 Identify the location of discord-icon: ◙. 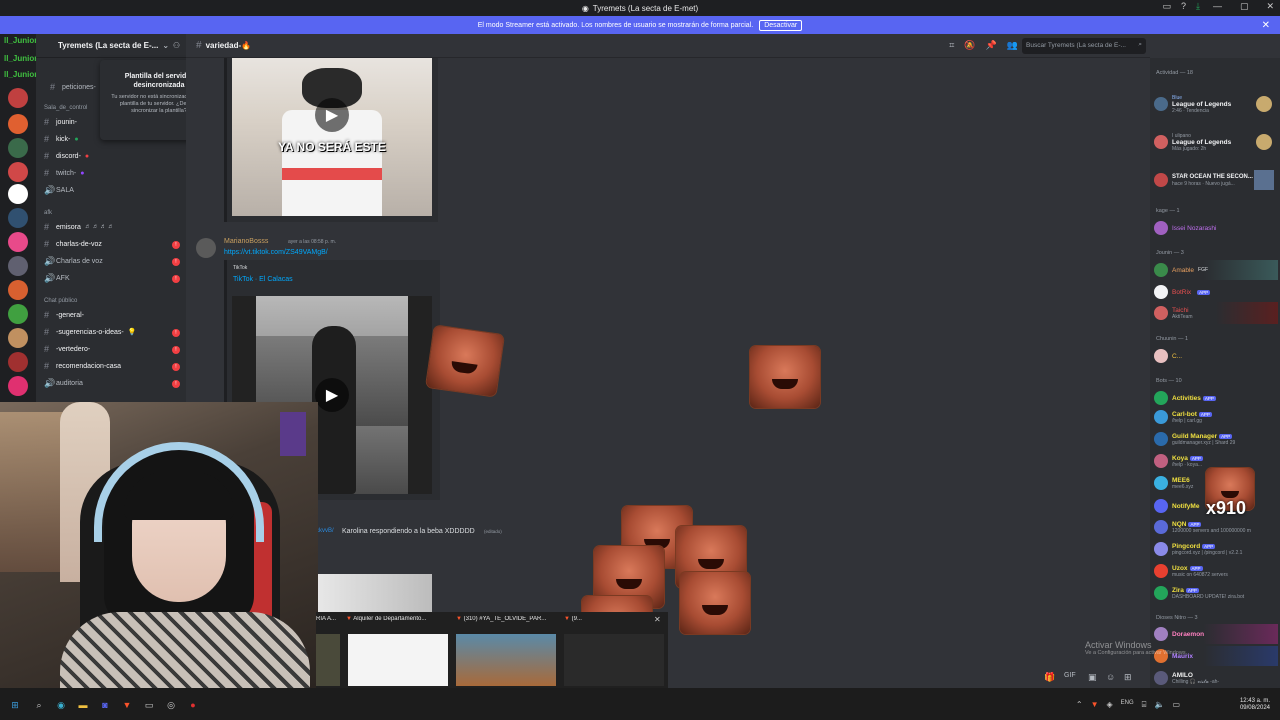
(105, 705).